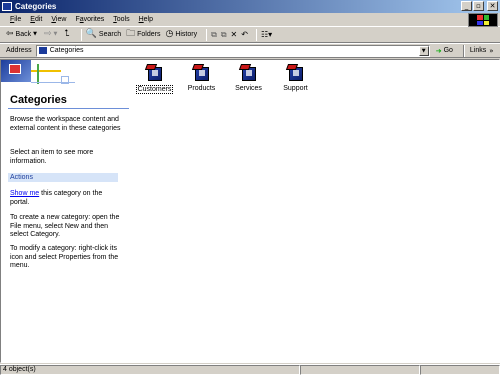 Image resolution: width=500 pixels, height=375 pixels. Describe the element at coordinates (250, 6) in the screenshot. I see `title-bar: Categories _ ▫ ✕` at that location.